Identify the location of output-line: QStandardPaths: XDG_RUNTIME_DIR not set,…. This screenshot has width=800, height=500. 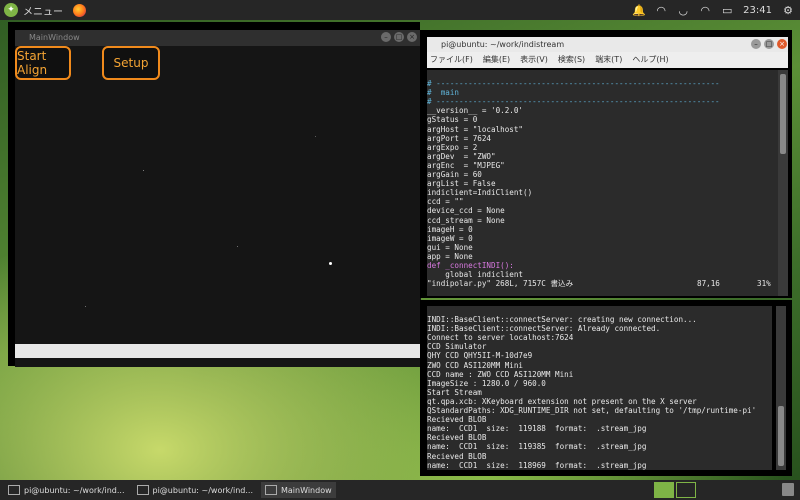
(592, 411).